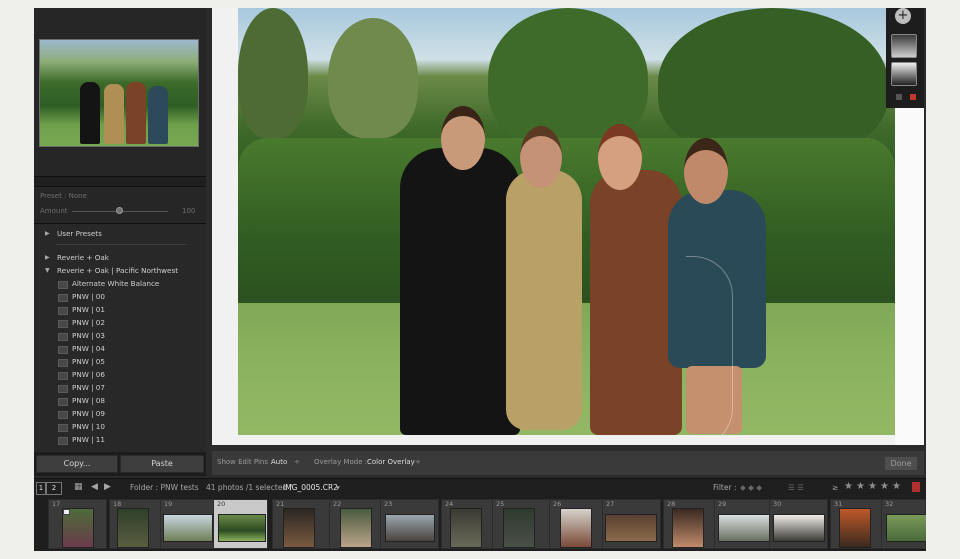 The image size is (960, 559). Describe the element at coordinates (835, 487) in the screenshot. I see `rating-operator: ≥` at that location.